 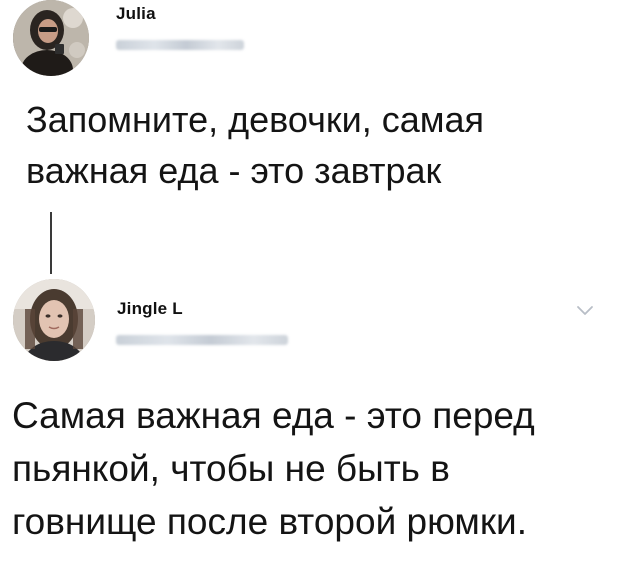 What do you see at coordinates (150, 309) in the screenshot?
I see `author-name: Jingle L` at bounding box center [150, 309].